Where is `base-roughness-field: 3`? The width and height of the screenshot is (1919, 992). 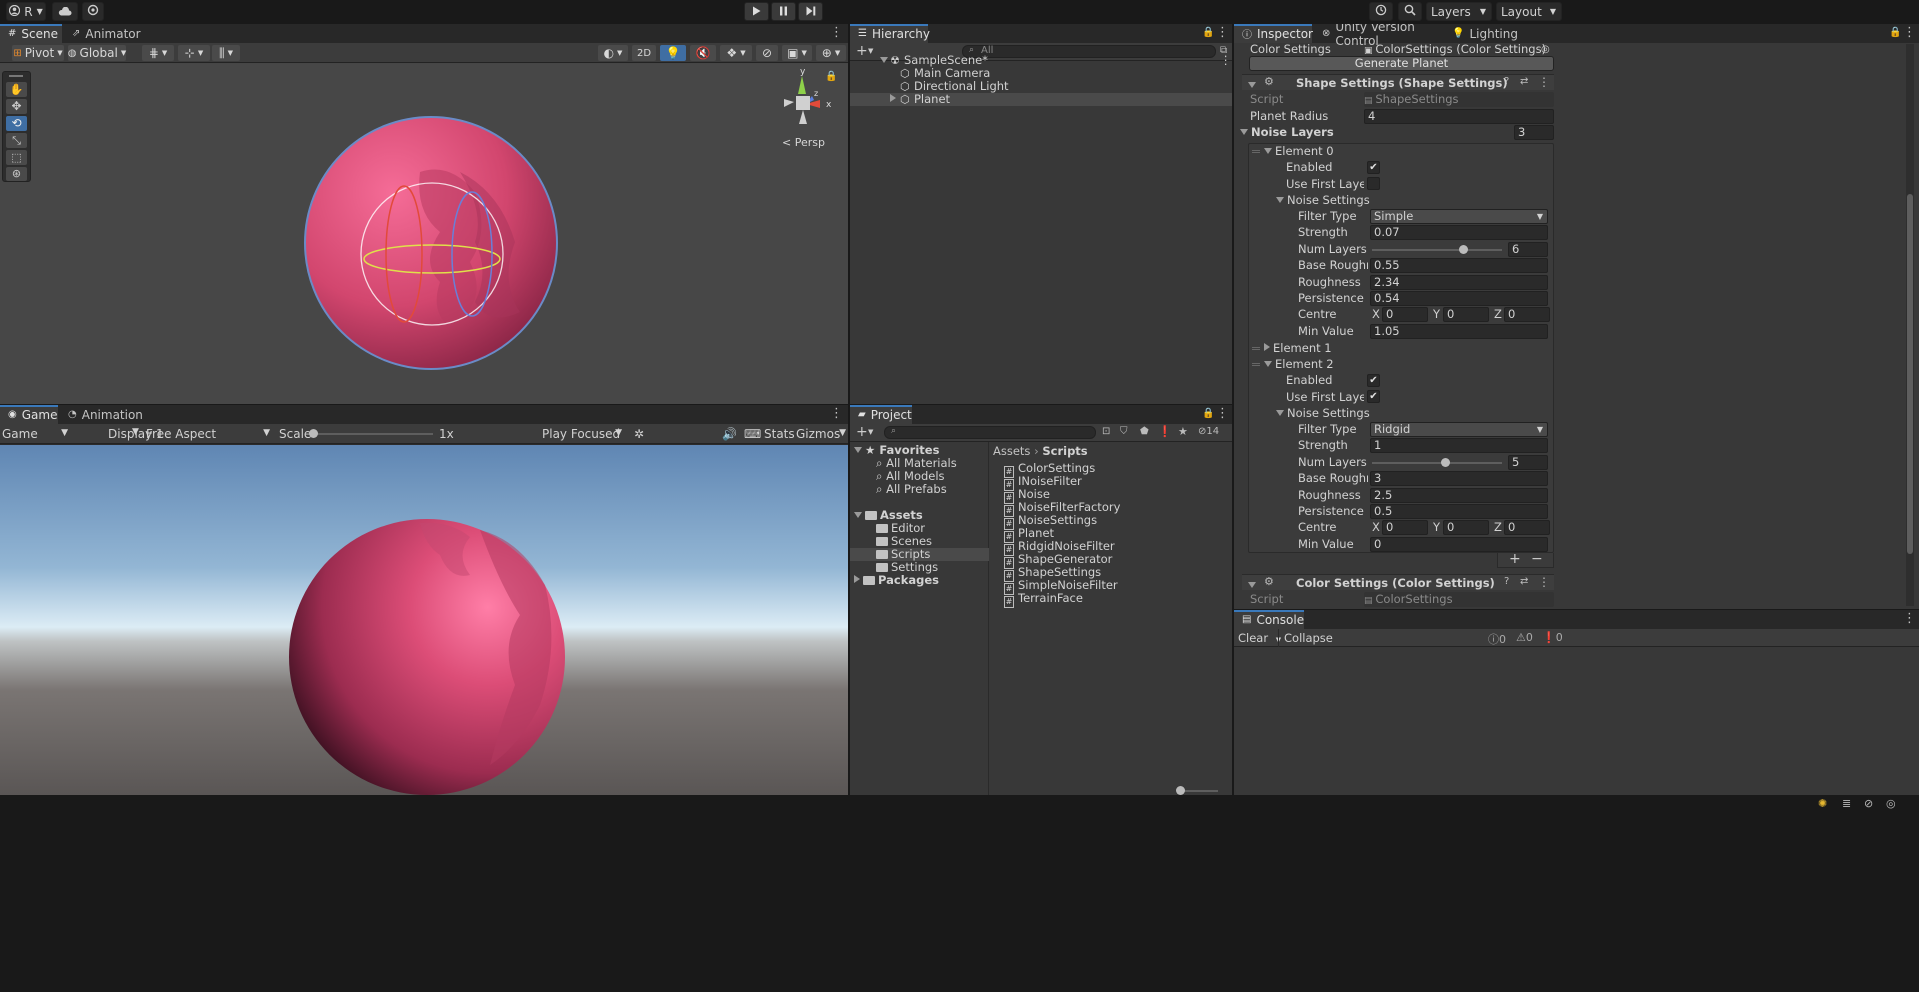
base-roughness-field: 3 is located at coordinates (1459, 479).